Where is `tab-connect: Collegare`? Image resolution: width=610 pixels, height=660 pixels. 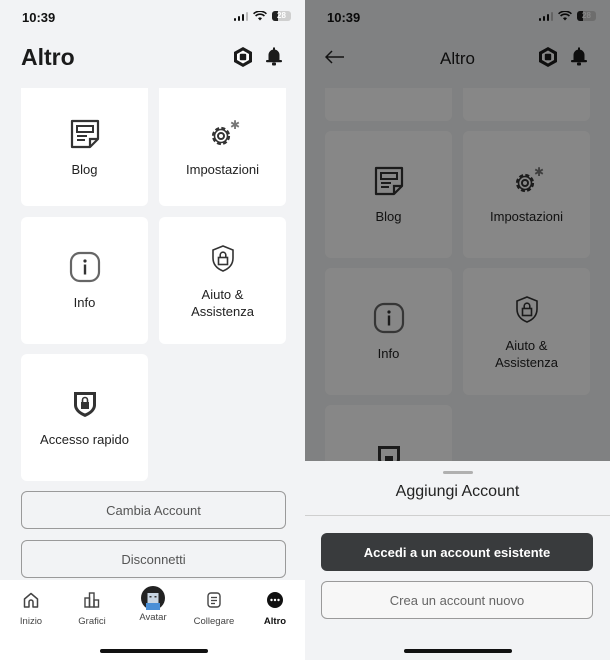 tab-connect: Collegare is located at coordinates (214, 607).